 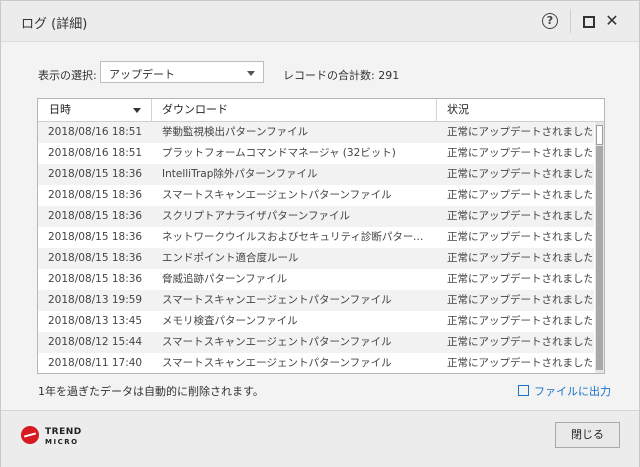 I want to click on cell-datetime: 2018/08/12 15:44, so click(x=95, y=342).